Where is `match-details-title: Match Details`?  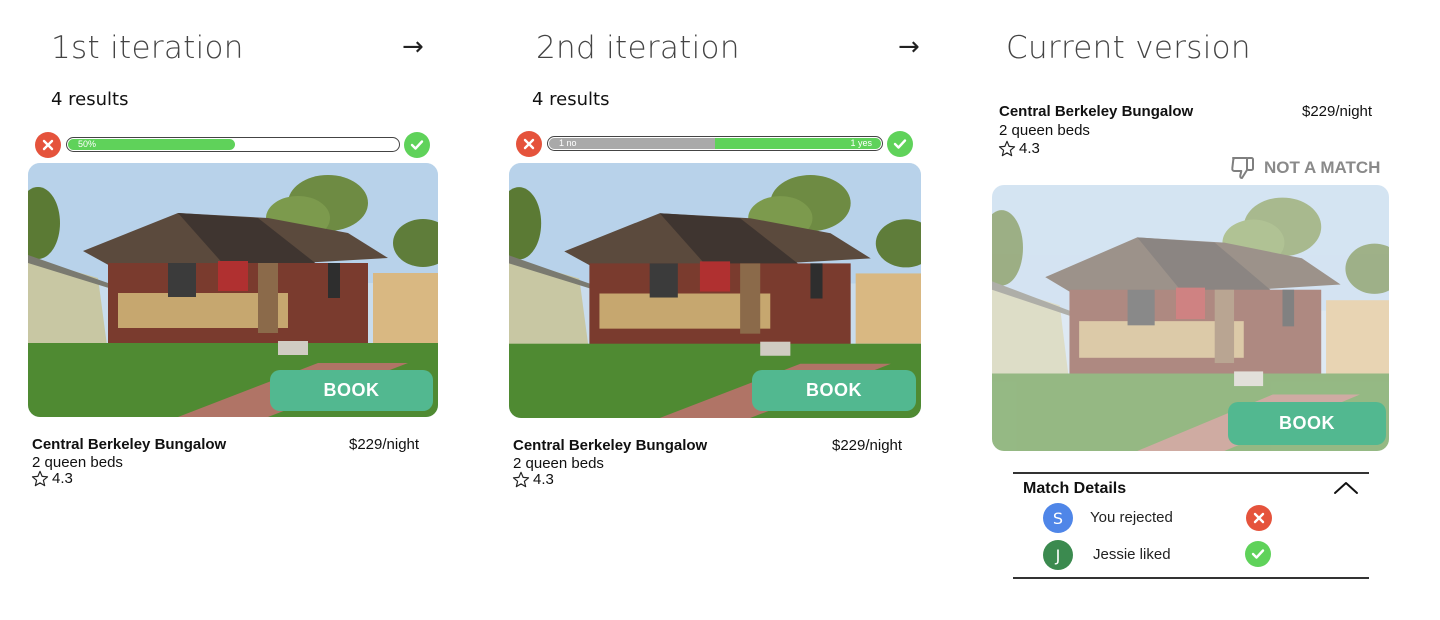 match-details-title: Match Details is located at coordinates (1075, 488).